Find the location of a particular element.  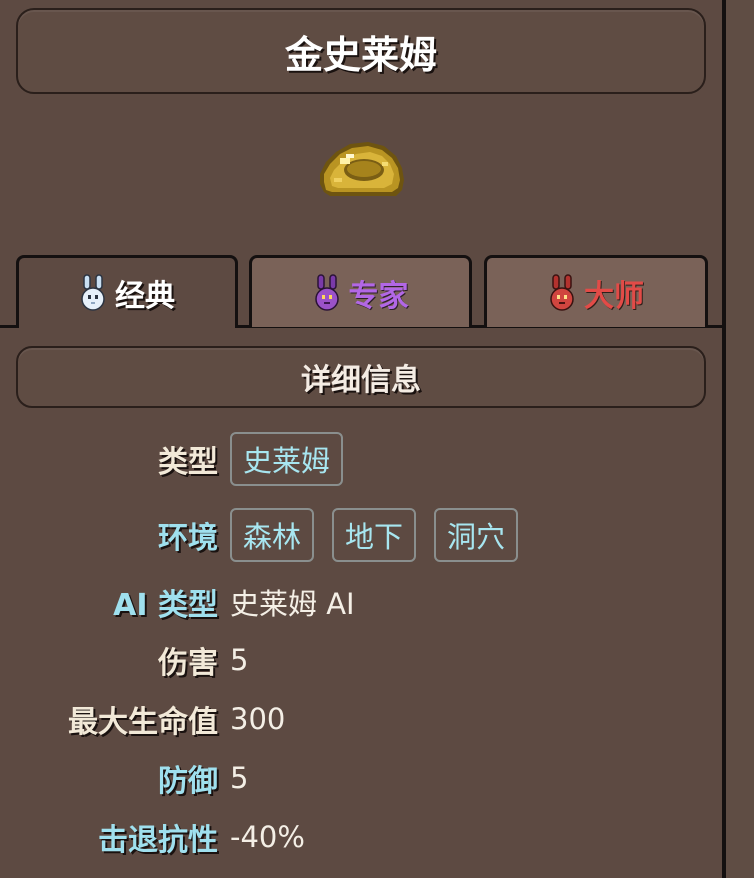

tab-master: 大师 is located at coordinates (596, 291).